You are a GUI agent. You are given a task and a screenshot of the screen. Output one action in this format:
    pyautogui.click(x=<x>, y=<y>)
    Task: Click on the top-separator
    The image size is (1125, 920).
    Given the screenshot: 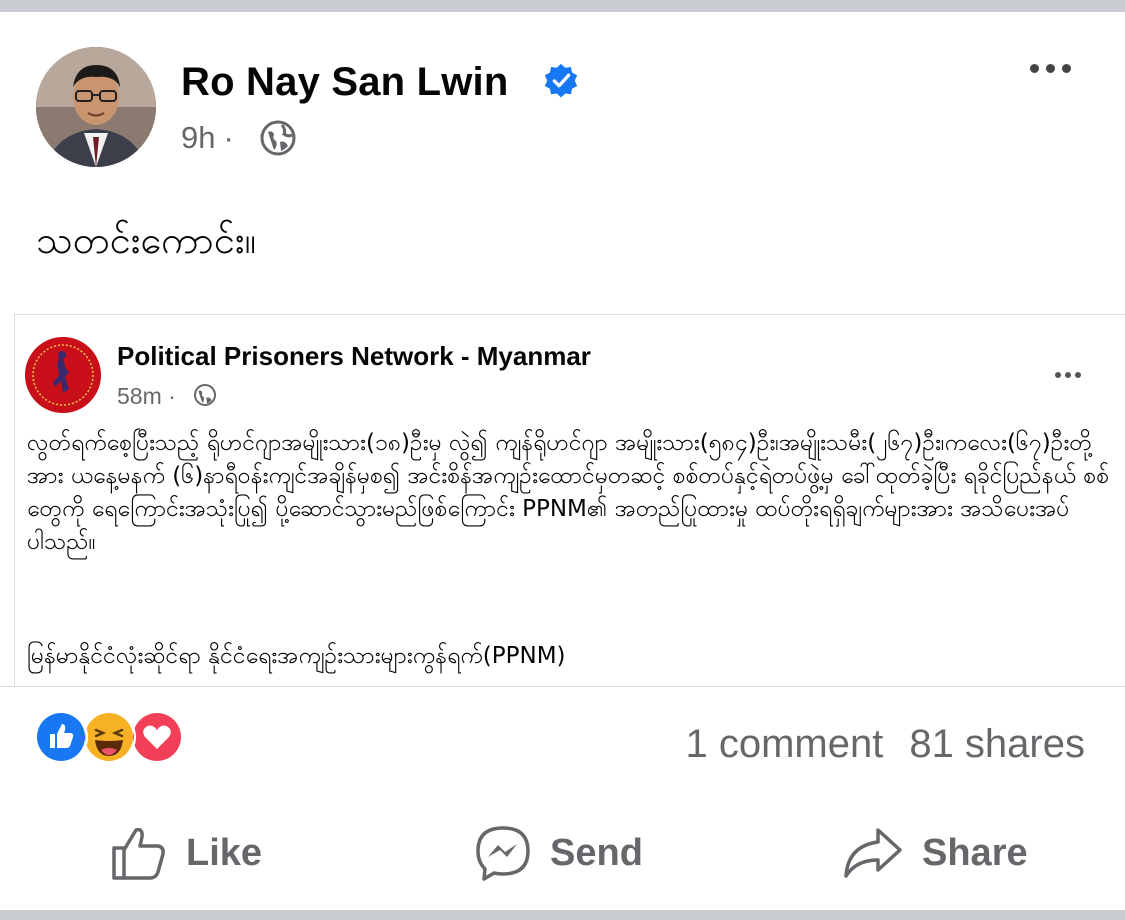 What is the action you would take?
    pyautogui.click(x=562, y=6)
    